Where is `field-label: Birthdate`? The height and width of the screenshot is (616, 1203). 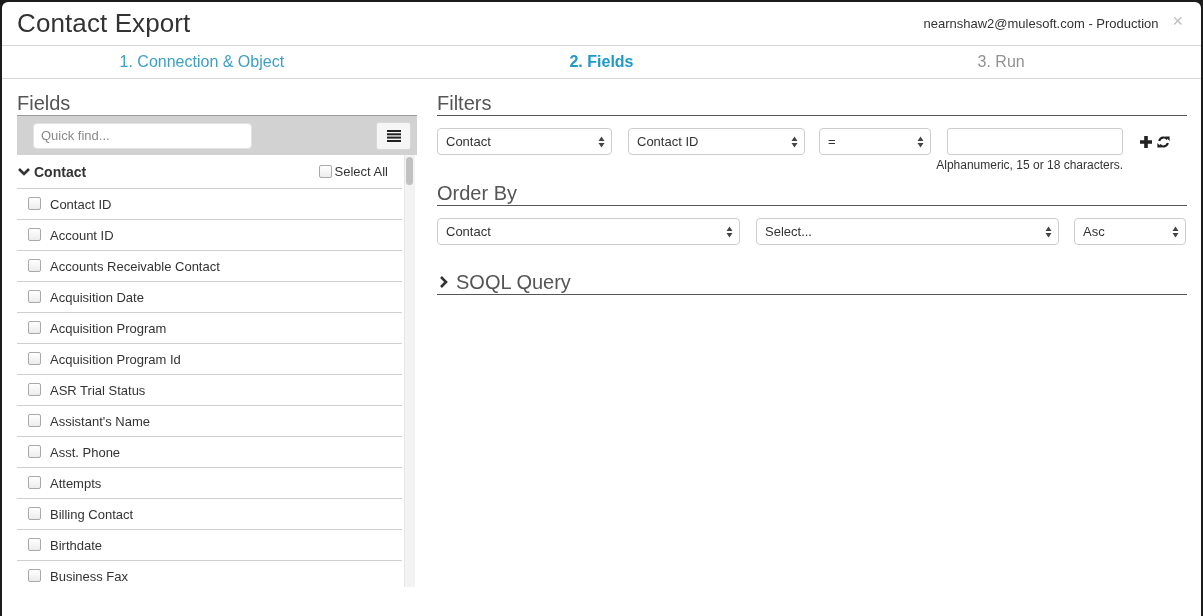
field-label: Birthdate is located at coordinates (76, 545).